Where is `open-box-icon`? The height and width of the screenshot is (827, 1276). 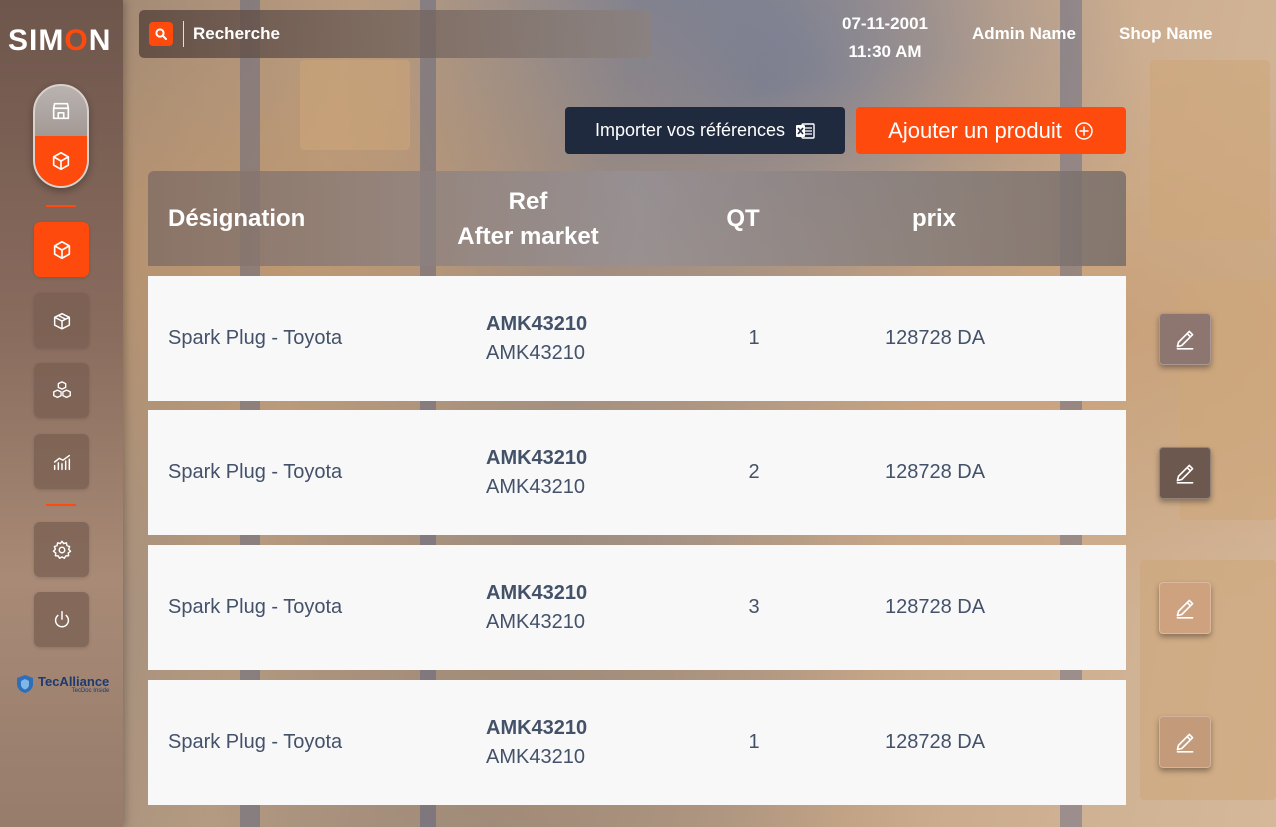
open-box-icon is located at coordinates (61, 321).